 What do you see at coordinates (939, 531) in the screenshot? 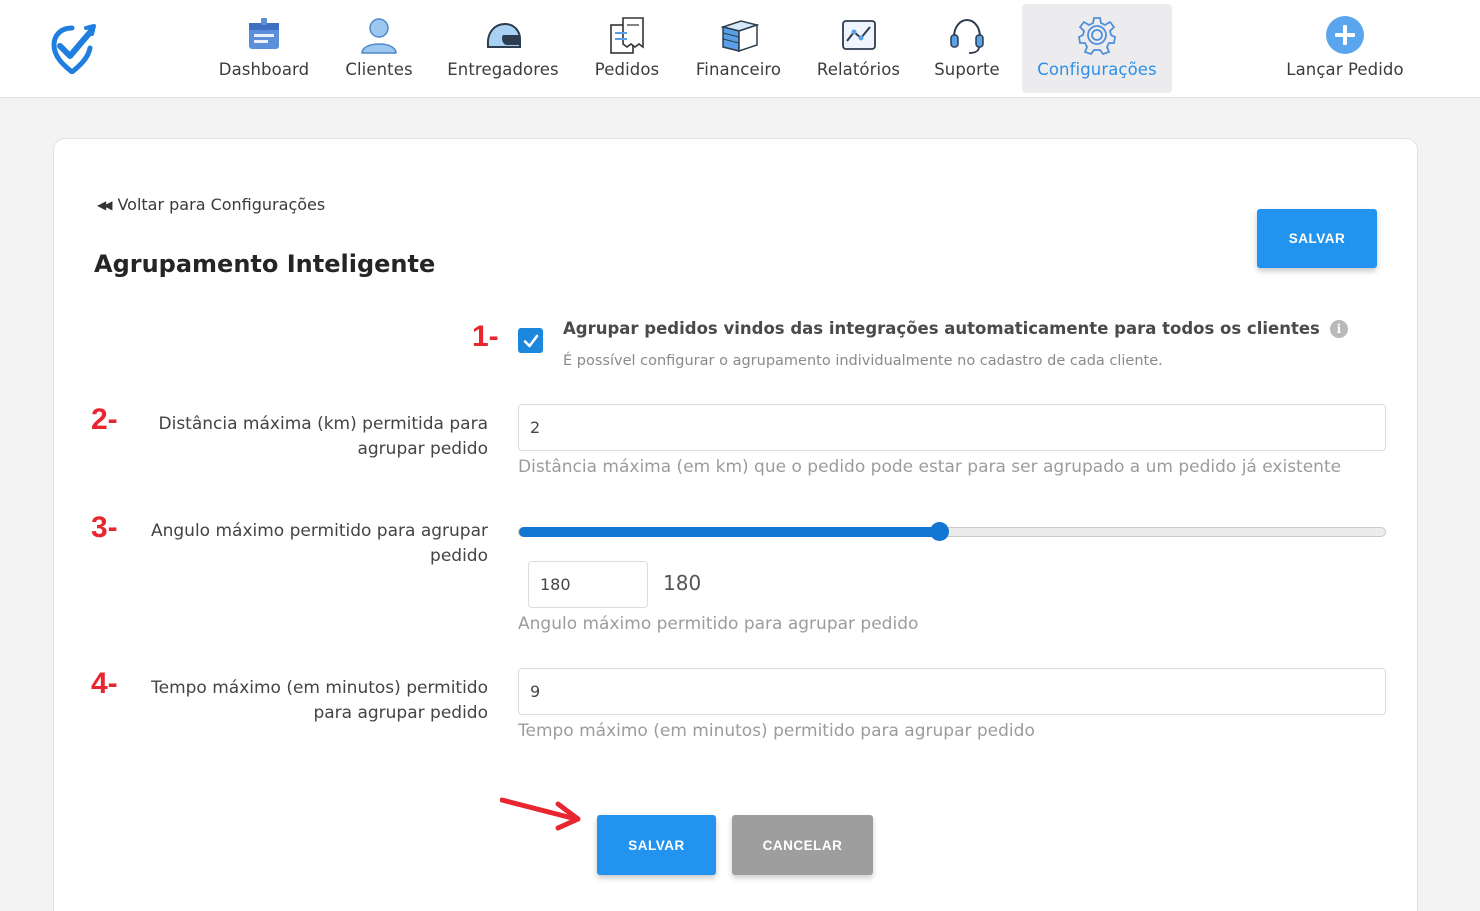
I see `max-angle-slider-thumb` at bounding box center [939, 531].